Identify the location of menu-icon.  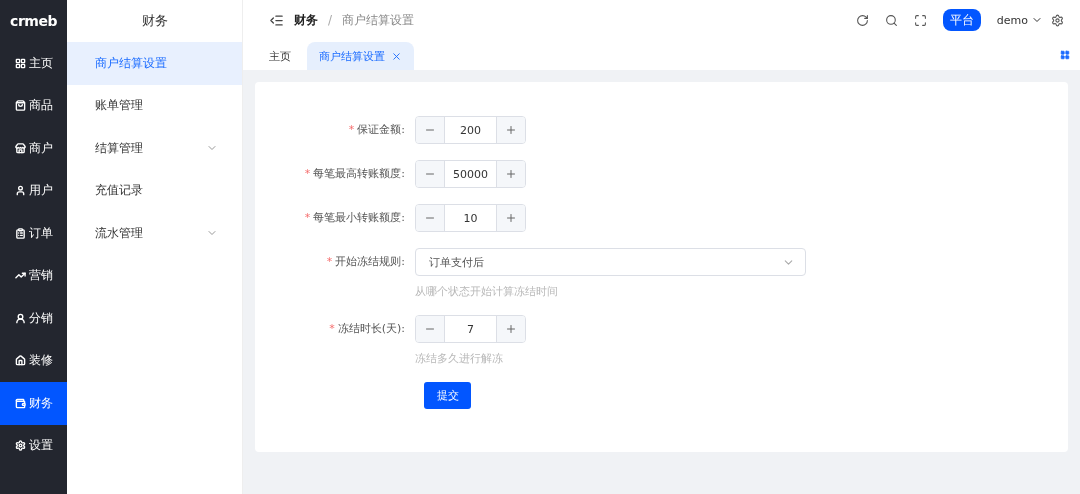
(276, 20).